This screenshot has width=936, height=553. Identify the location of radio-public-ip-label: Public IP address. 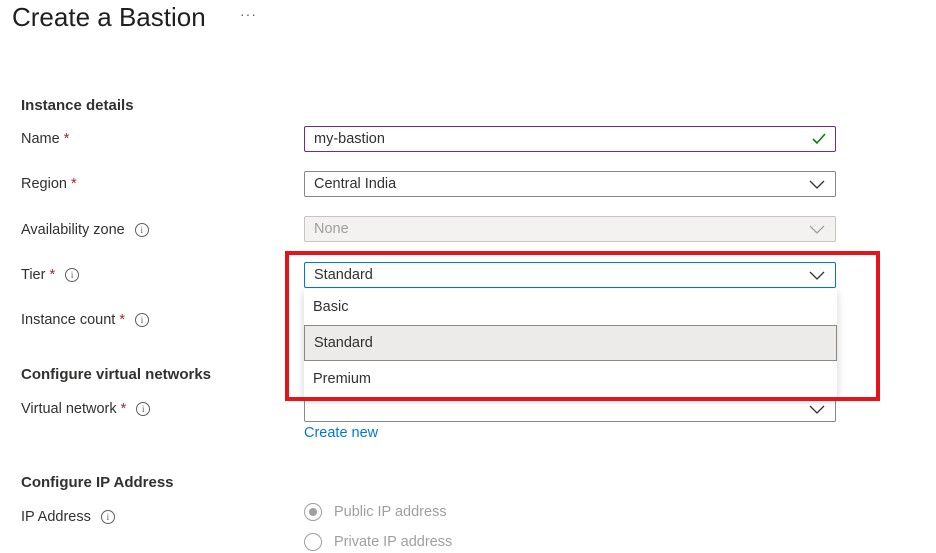
(390, 512).